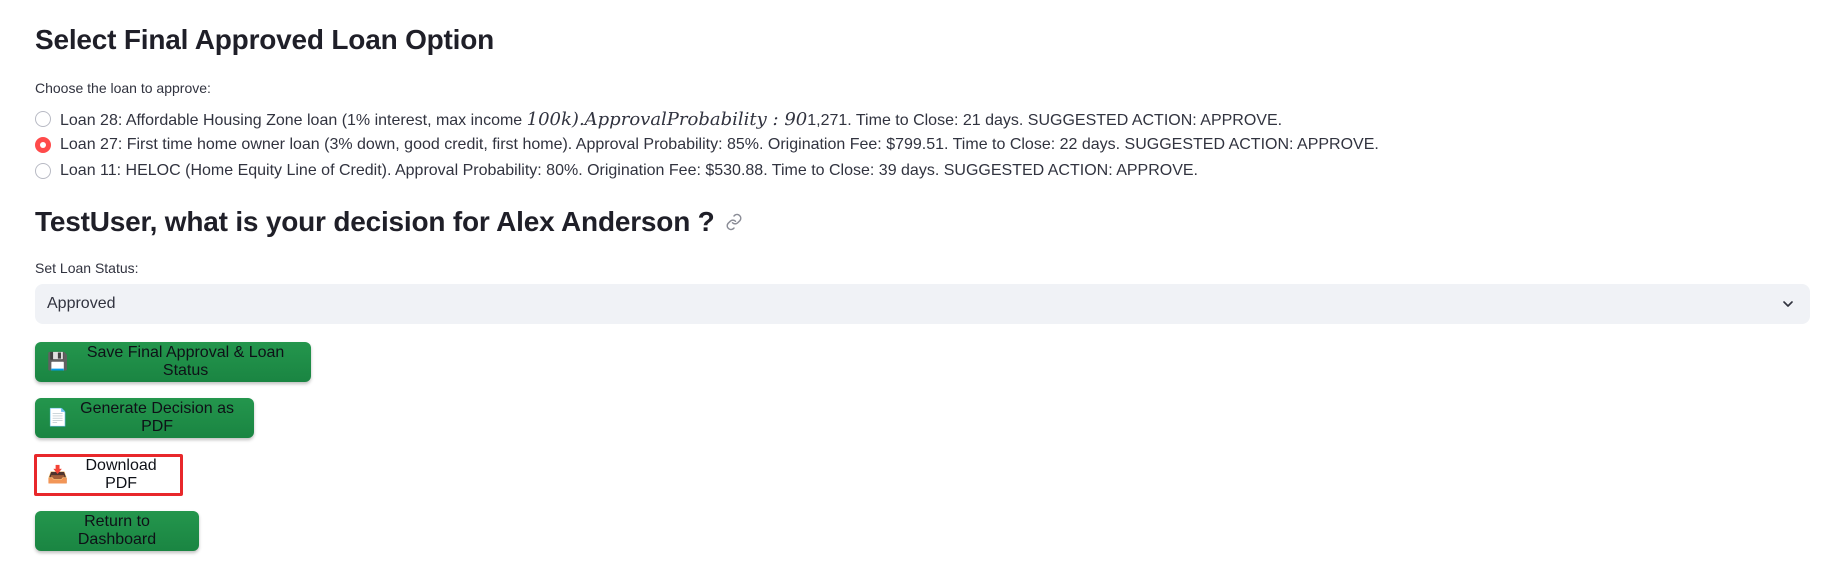 The height and width of the screenshot is (581, 1835). What do you see at coordinates (81, 303) in the screenshot?
I see `select-value: Approved` at bounding box center [81, 303].